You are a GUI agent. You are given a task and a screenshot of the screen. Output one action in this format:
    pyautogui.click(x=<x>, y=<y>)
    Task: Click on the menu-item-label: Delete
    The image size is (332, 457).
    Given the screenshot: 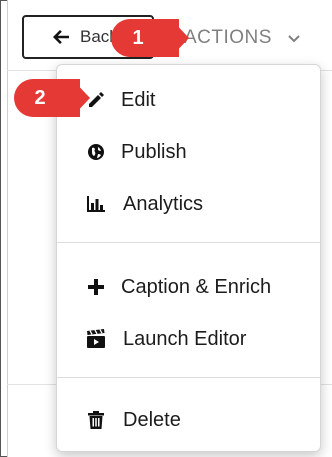 What is the action you would take?
    pyautogui.click(x=152, y=419)
    